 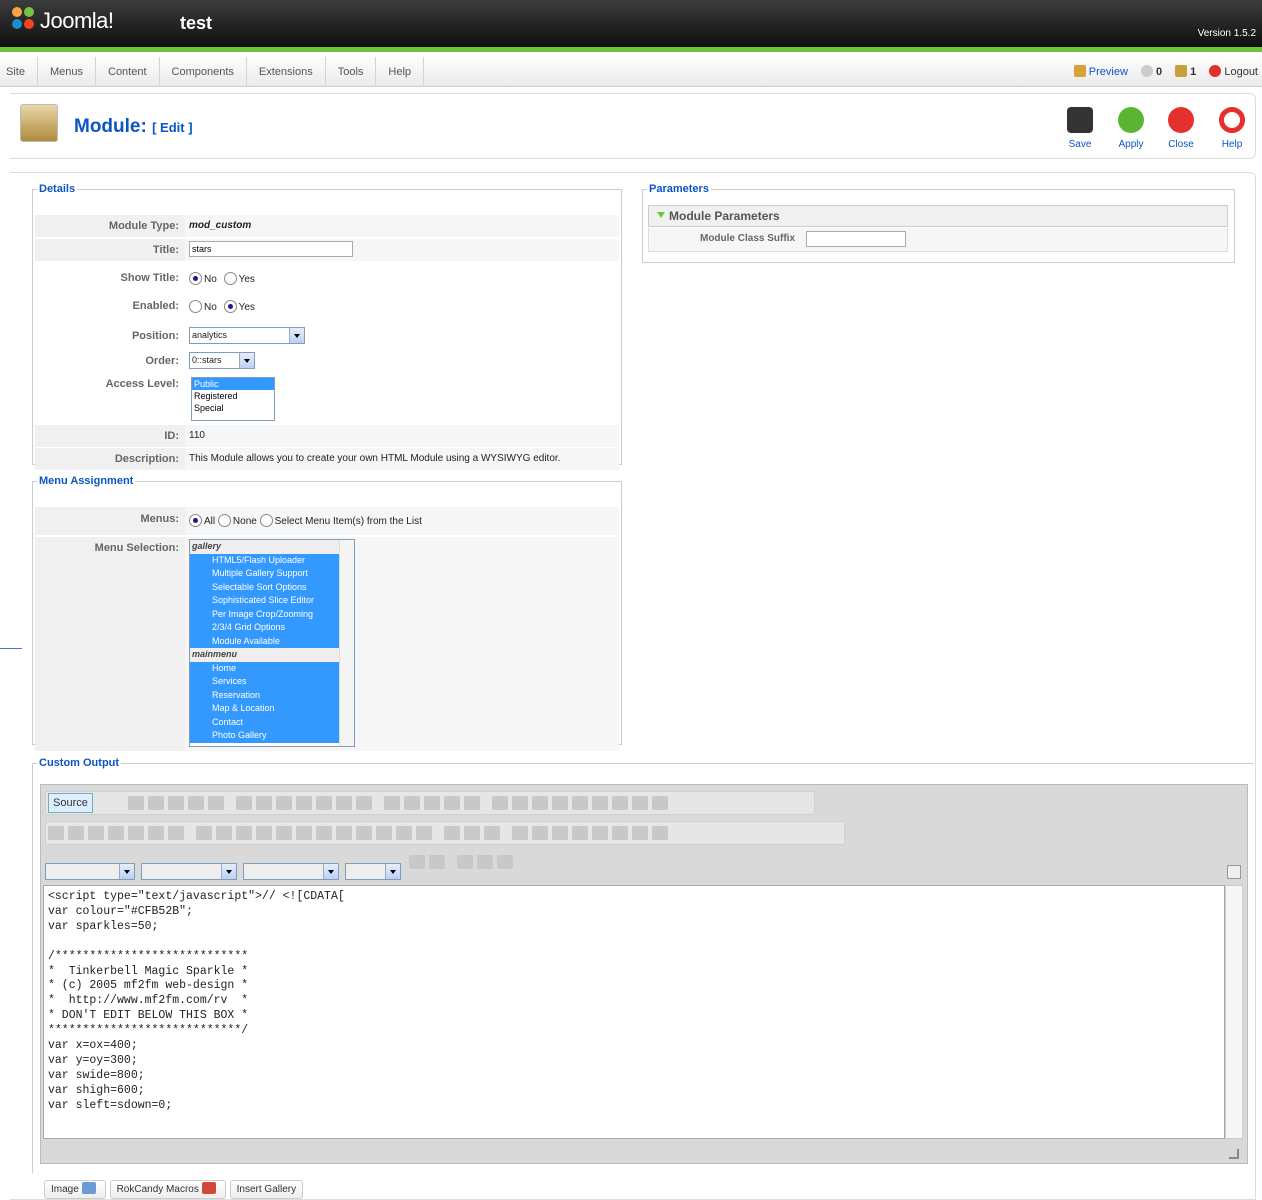 I want to click on enabled-yes-radio, so click(x=230, y=306).